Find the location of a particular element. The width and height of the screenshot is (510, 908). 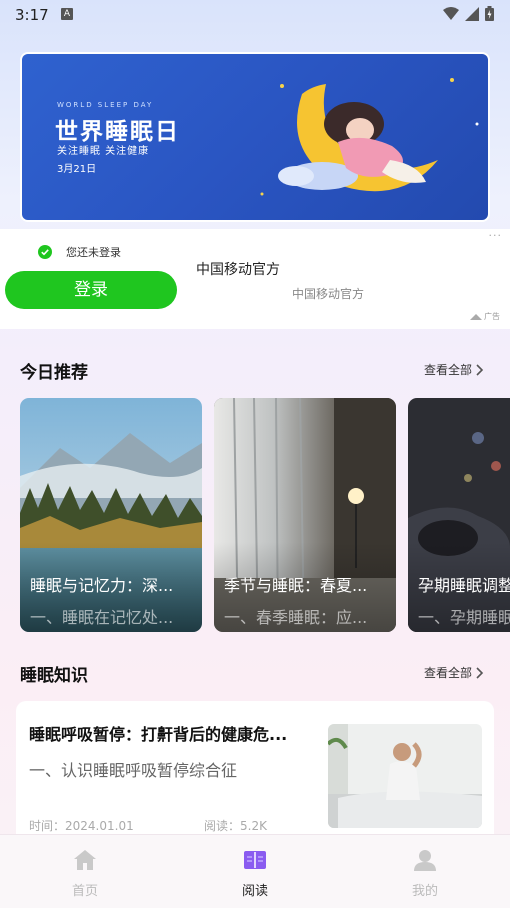

man-stretching-image is located at coordinates (405, 776).